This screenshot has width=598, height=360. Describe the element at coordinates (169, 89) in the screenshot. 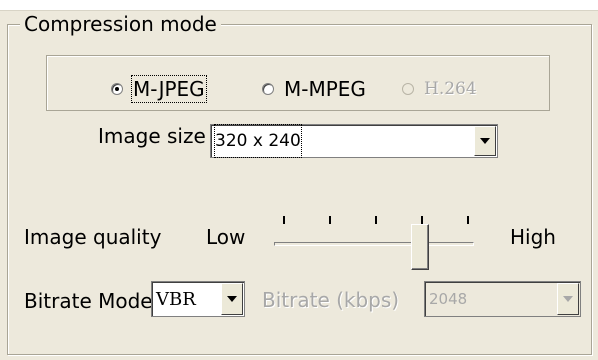

I see `radio-mjpeg-label: M-JPEG` at that location.